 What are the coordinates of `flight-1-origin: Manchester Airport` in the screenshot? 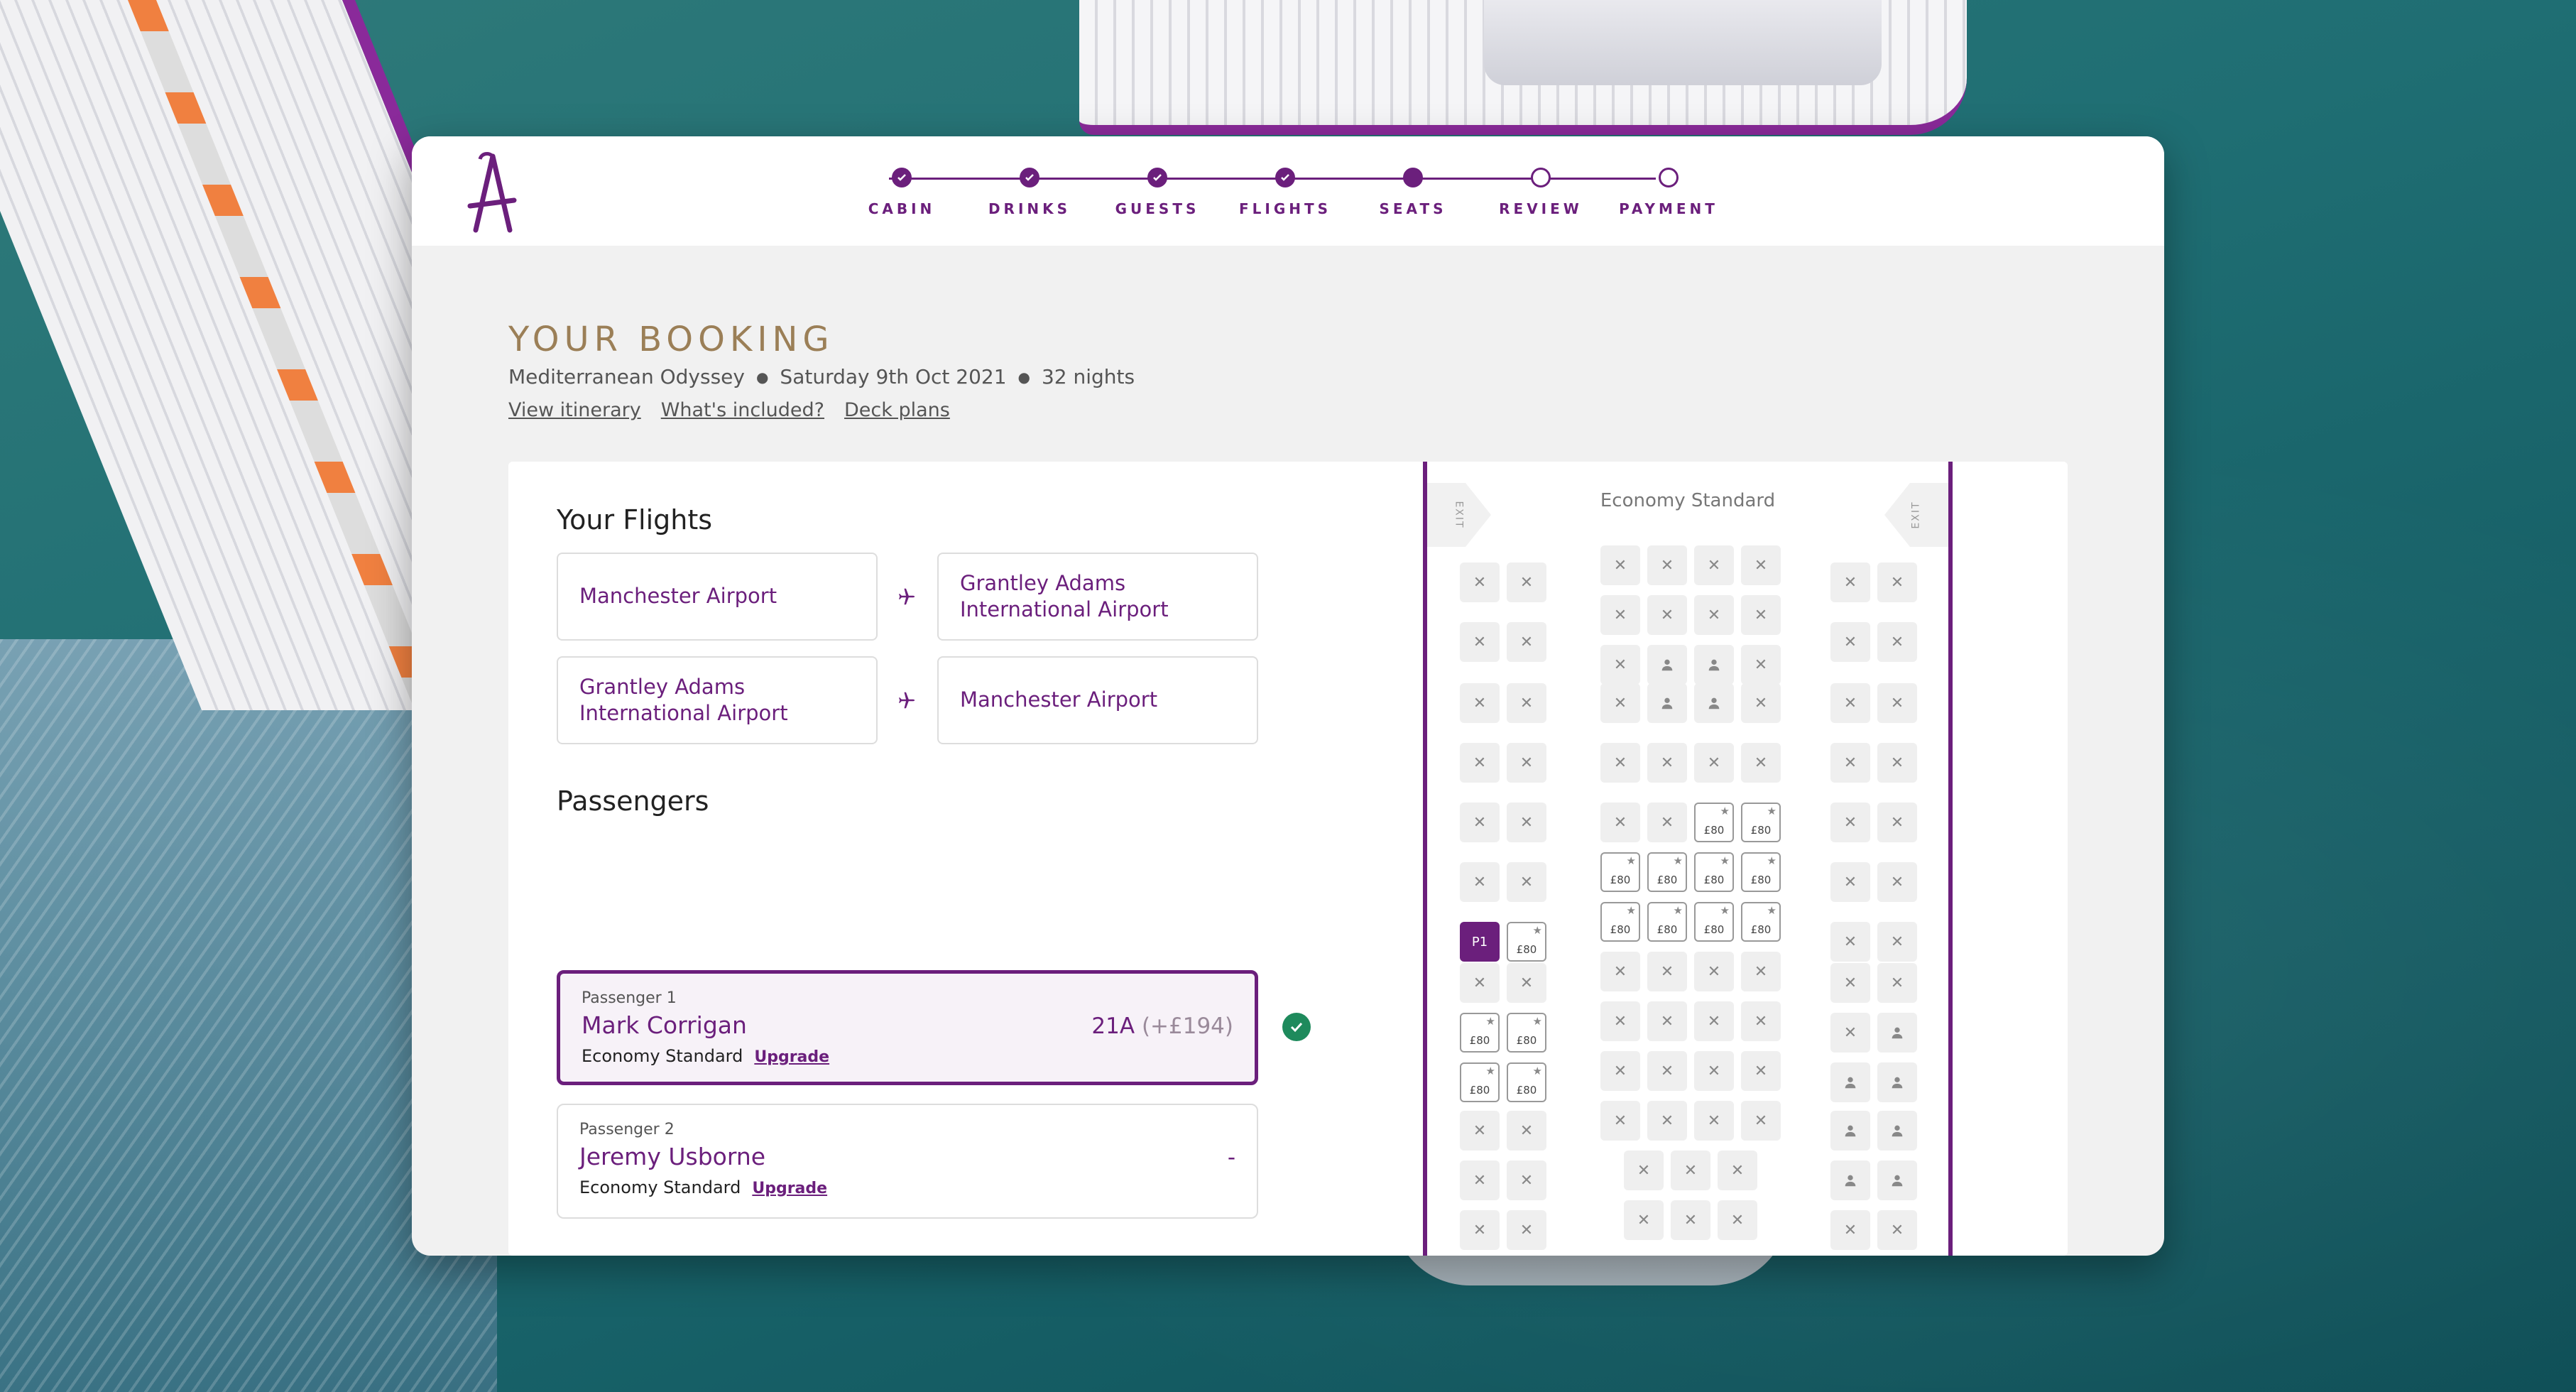 It's located at (717, 597).